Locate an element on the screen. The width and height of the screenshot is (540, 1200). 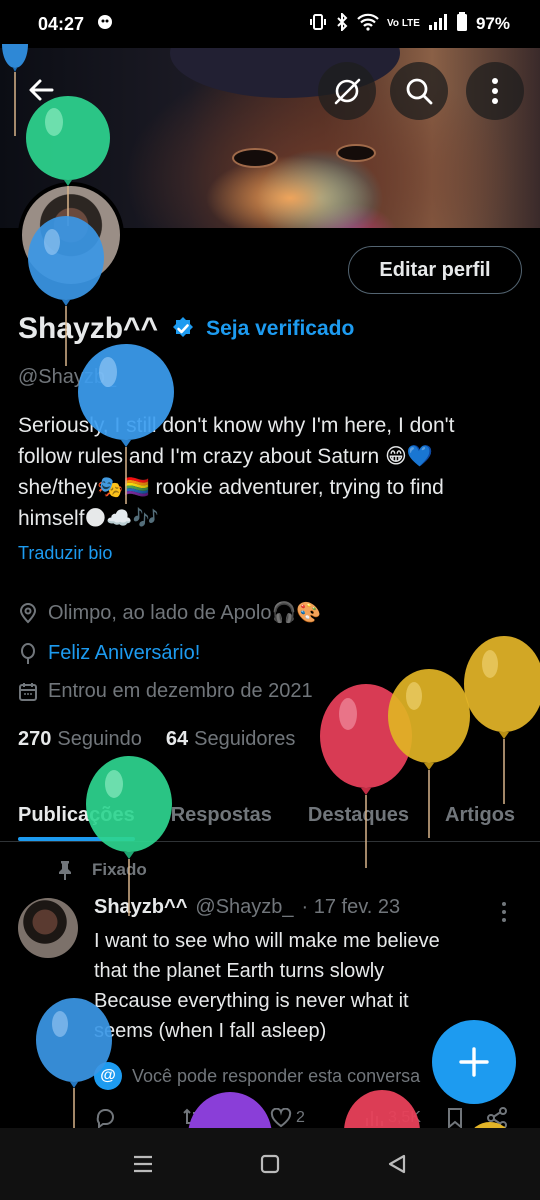
location-text: Olimpo, ao lado de Apolo🎧🎨 is located at coordinates (185, 613).